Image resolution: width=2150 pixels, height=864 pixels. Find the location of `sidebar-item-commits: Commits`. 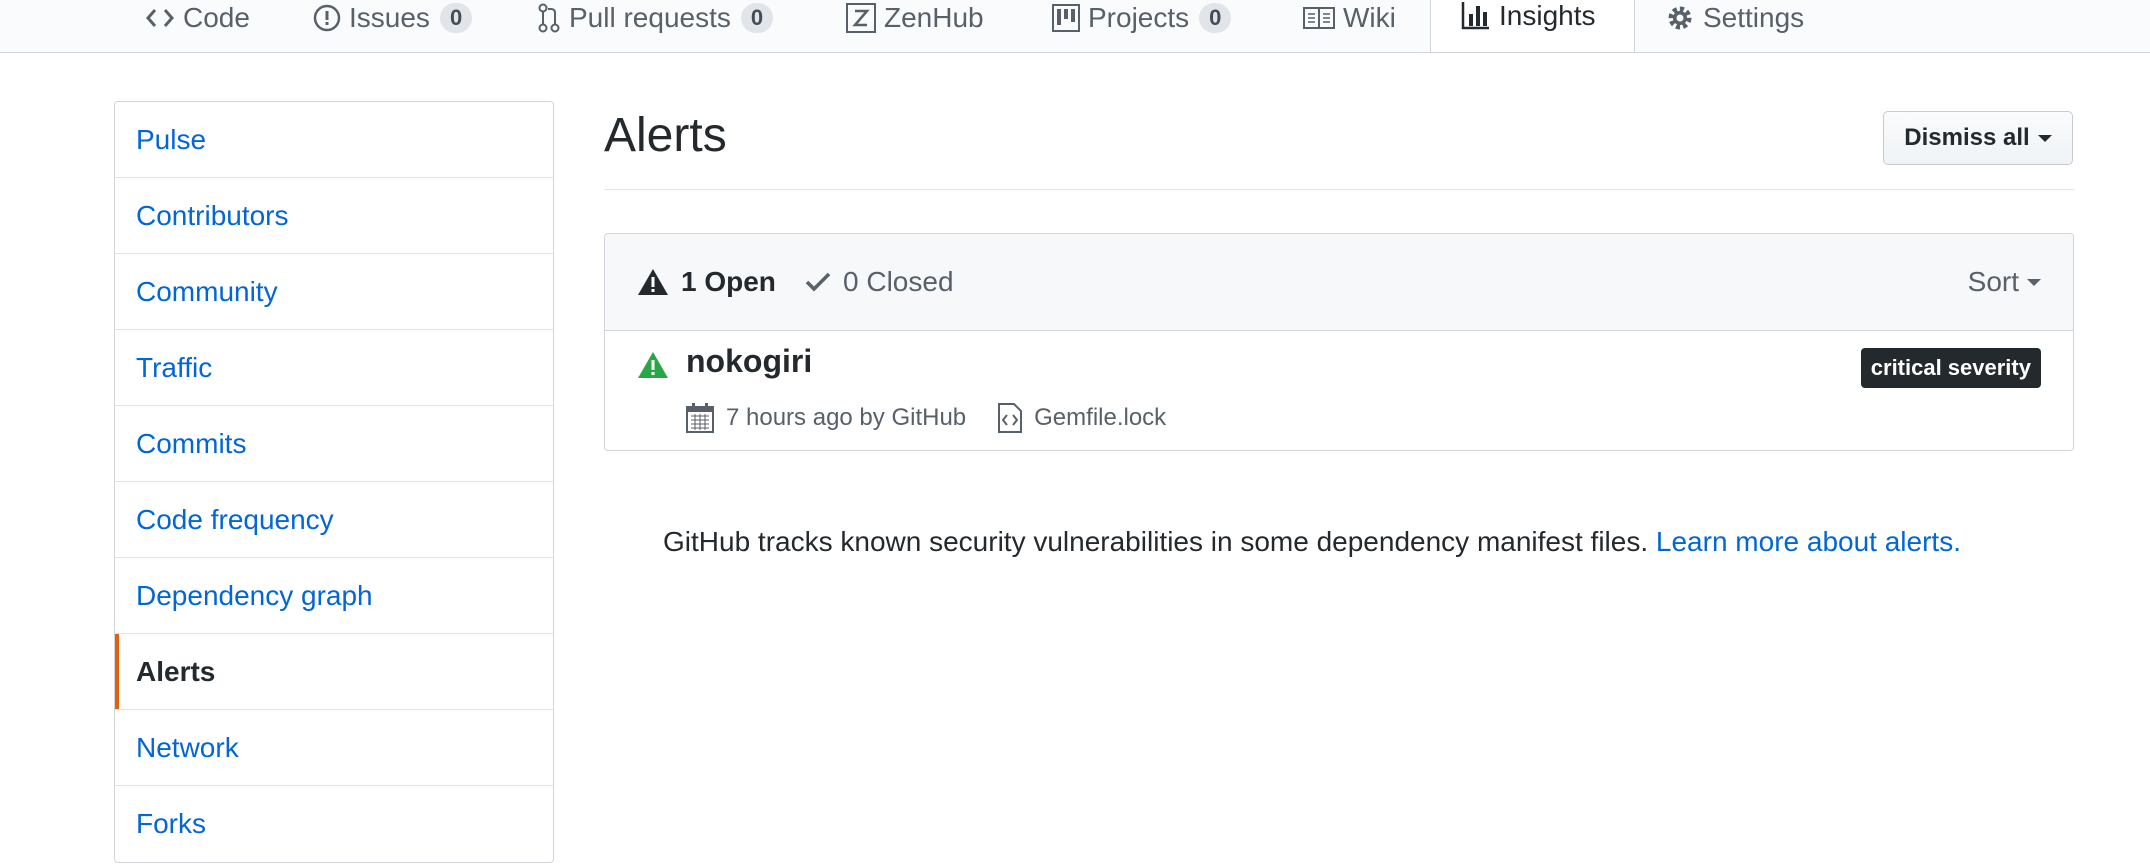

sidebar-item-commits: Commits is located at coordinates (334, 444).